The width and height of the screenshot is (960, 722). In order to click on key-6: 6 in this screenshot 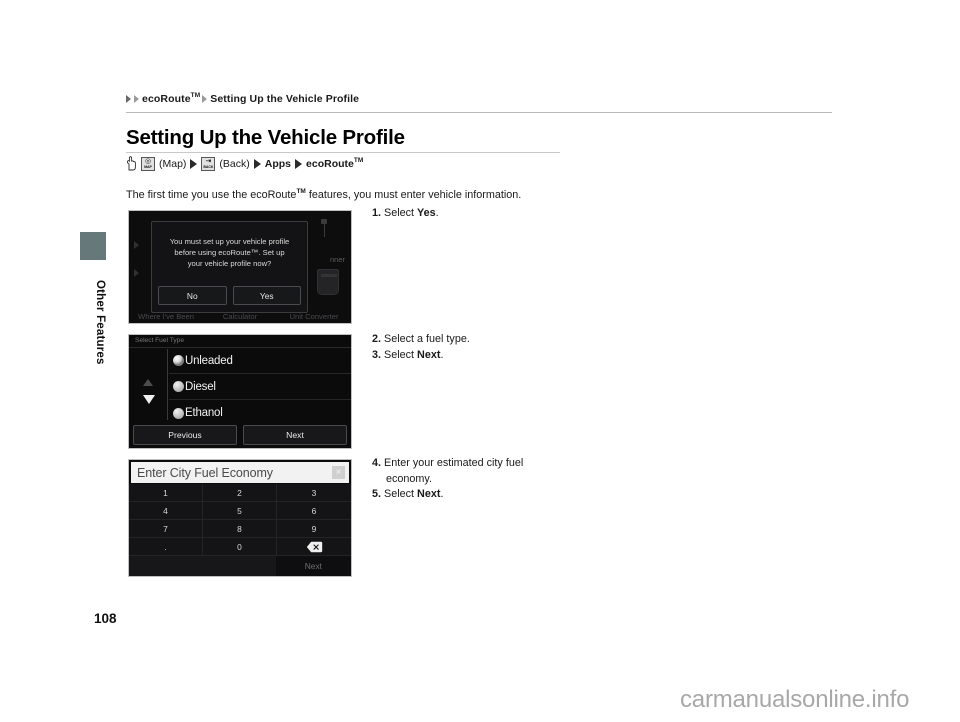, I will do `click(314, 511)`.